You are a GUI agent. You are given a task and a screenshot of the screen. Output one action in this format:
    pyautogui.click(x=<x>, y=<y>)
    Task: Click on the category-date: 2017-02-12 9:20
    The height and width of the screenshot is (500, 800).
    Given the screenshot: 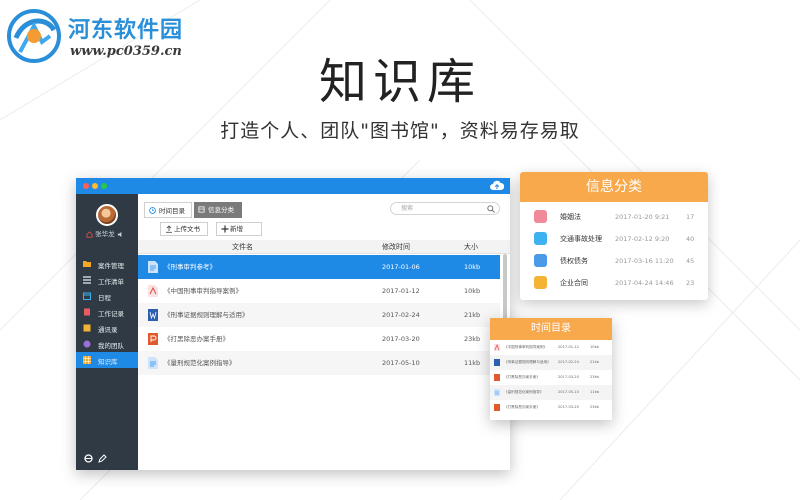 What is the action you would take?
    pyautogui.click(x=642, y=239)
    